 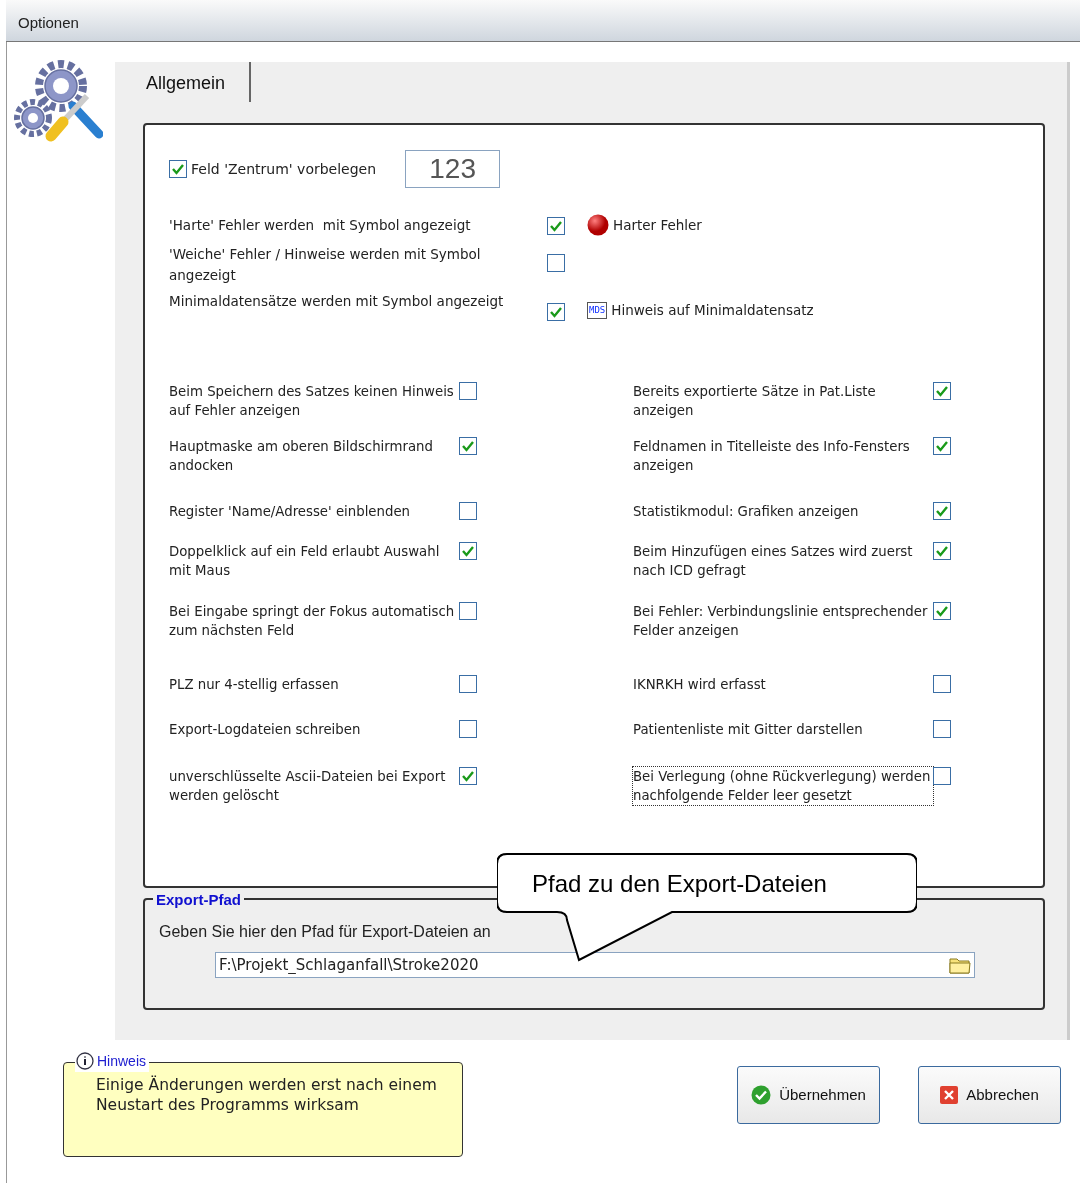 What do you see at coordinates (746, 512) in the screenshot?
I see `option-label: Statistikmodul: Grafiken anzeigen` at bounding box center [746, 512].